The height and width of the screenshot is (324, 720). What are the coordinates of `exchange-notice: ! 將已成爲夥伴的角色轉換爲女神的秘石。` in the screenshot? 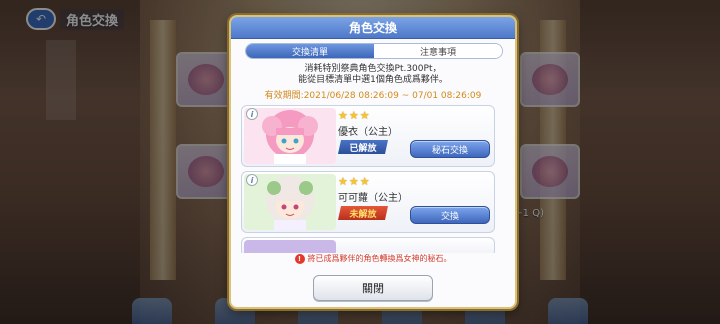 It's located at (373, 258).